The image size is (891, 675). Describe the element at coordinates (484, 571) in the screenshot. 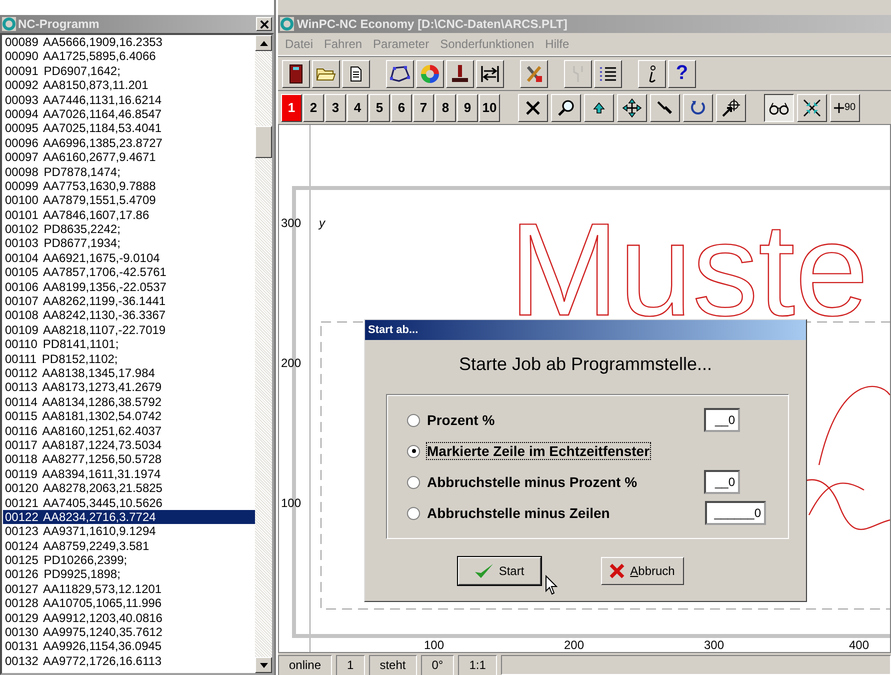

I see `checkmark-icon` at that location.